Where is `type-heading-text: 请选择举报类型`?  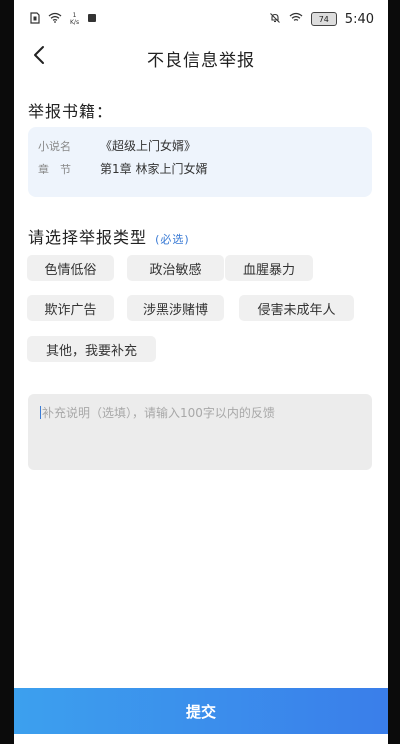 type-heading-text: 请选择举报类型 is located at coordinates (88, 237).